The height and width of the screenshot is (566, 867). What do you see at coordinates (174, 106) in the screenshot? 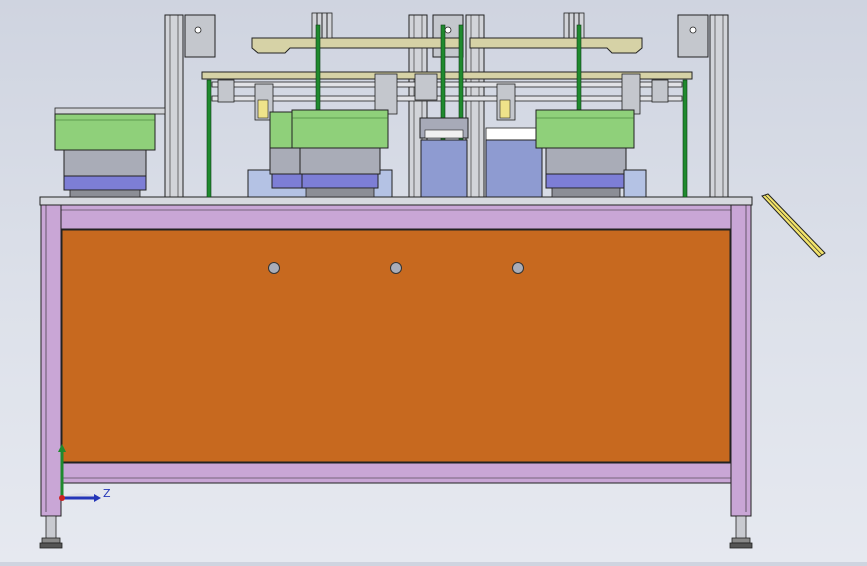
I see `column-left` at bounding box center [174, 106].